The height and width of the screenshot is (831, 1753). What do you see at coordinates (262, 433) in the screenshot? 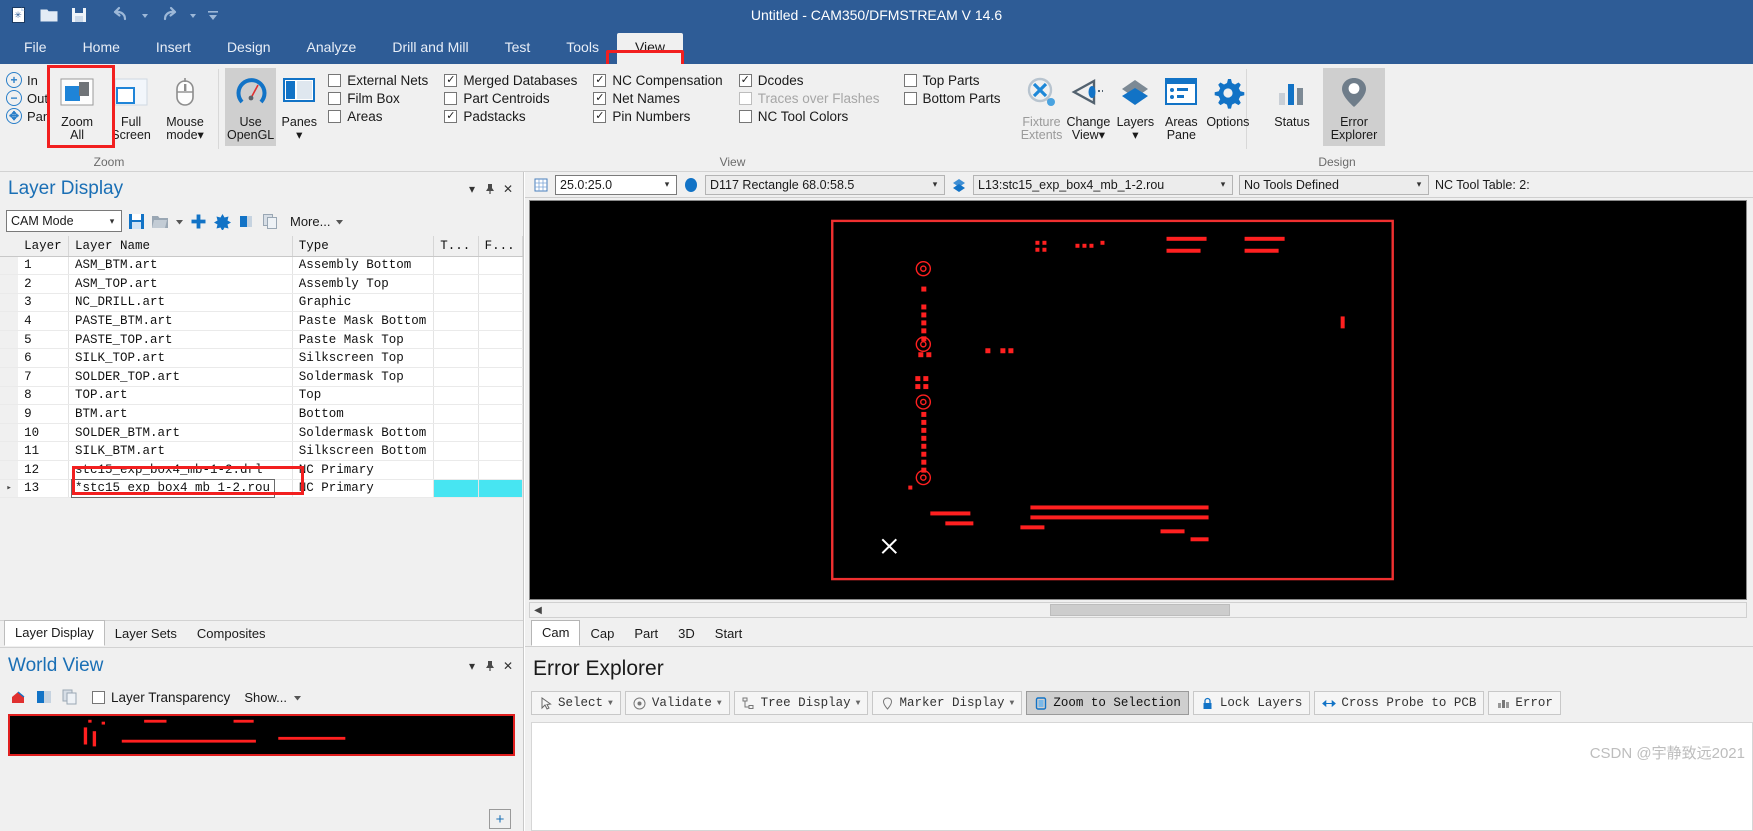
I see `table-row: 10 SOLDER_BTM.art Soldermask Bottom` at bounding box center [262, 433].